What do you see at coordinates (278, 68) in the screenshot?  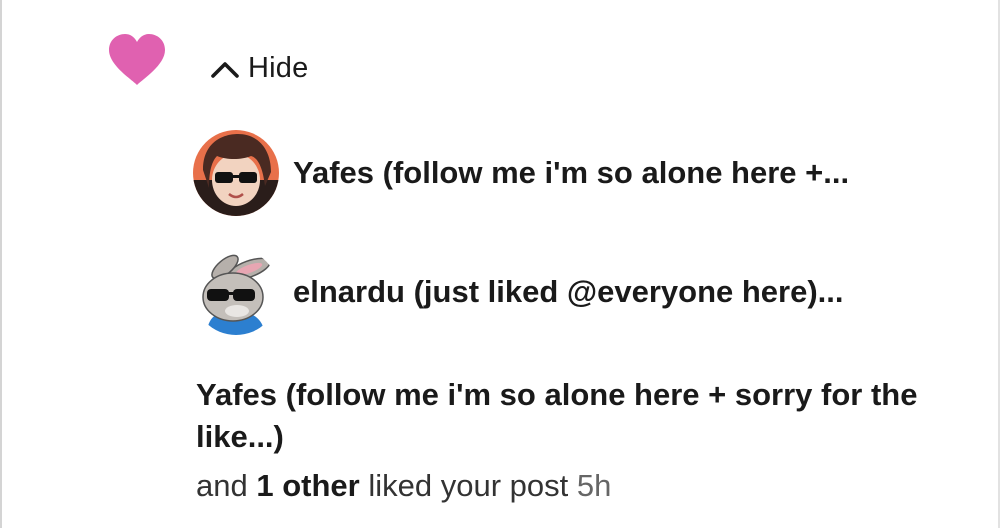 I see `hide-label: Hide` at bounding box center [278, 68].